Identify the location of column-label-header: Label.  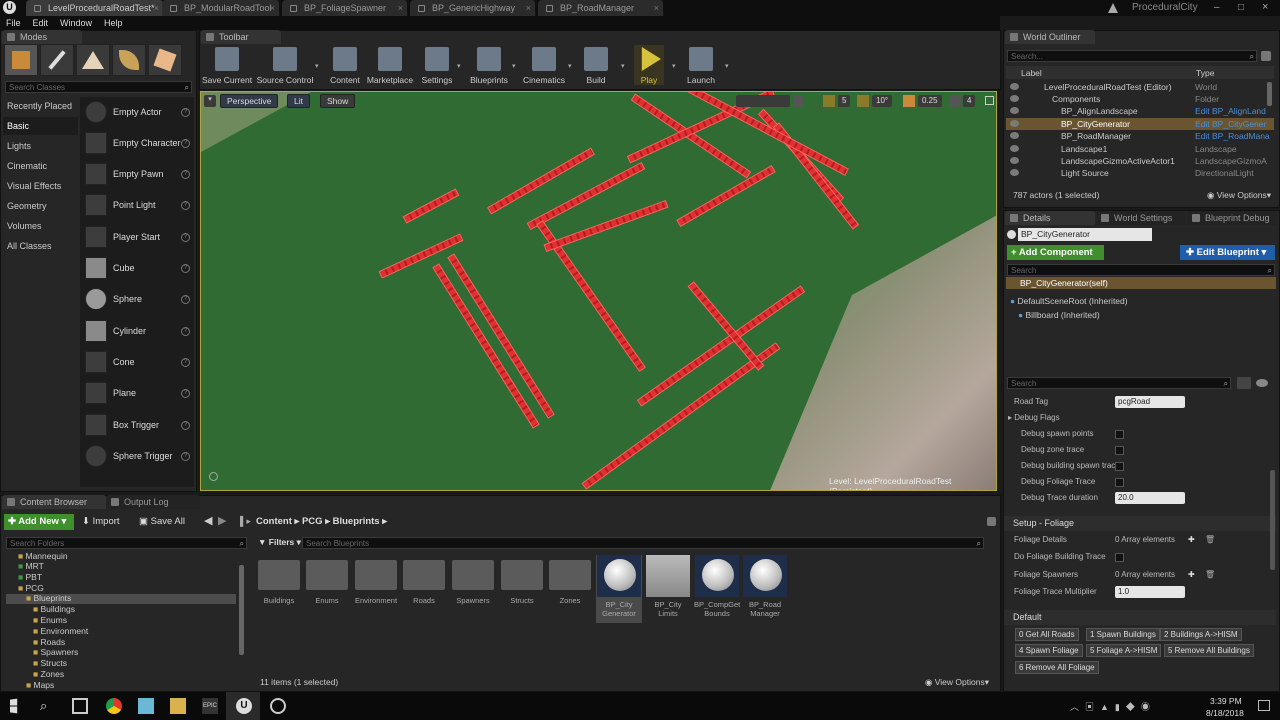
(1031, 73).